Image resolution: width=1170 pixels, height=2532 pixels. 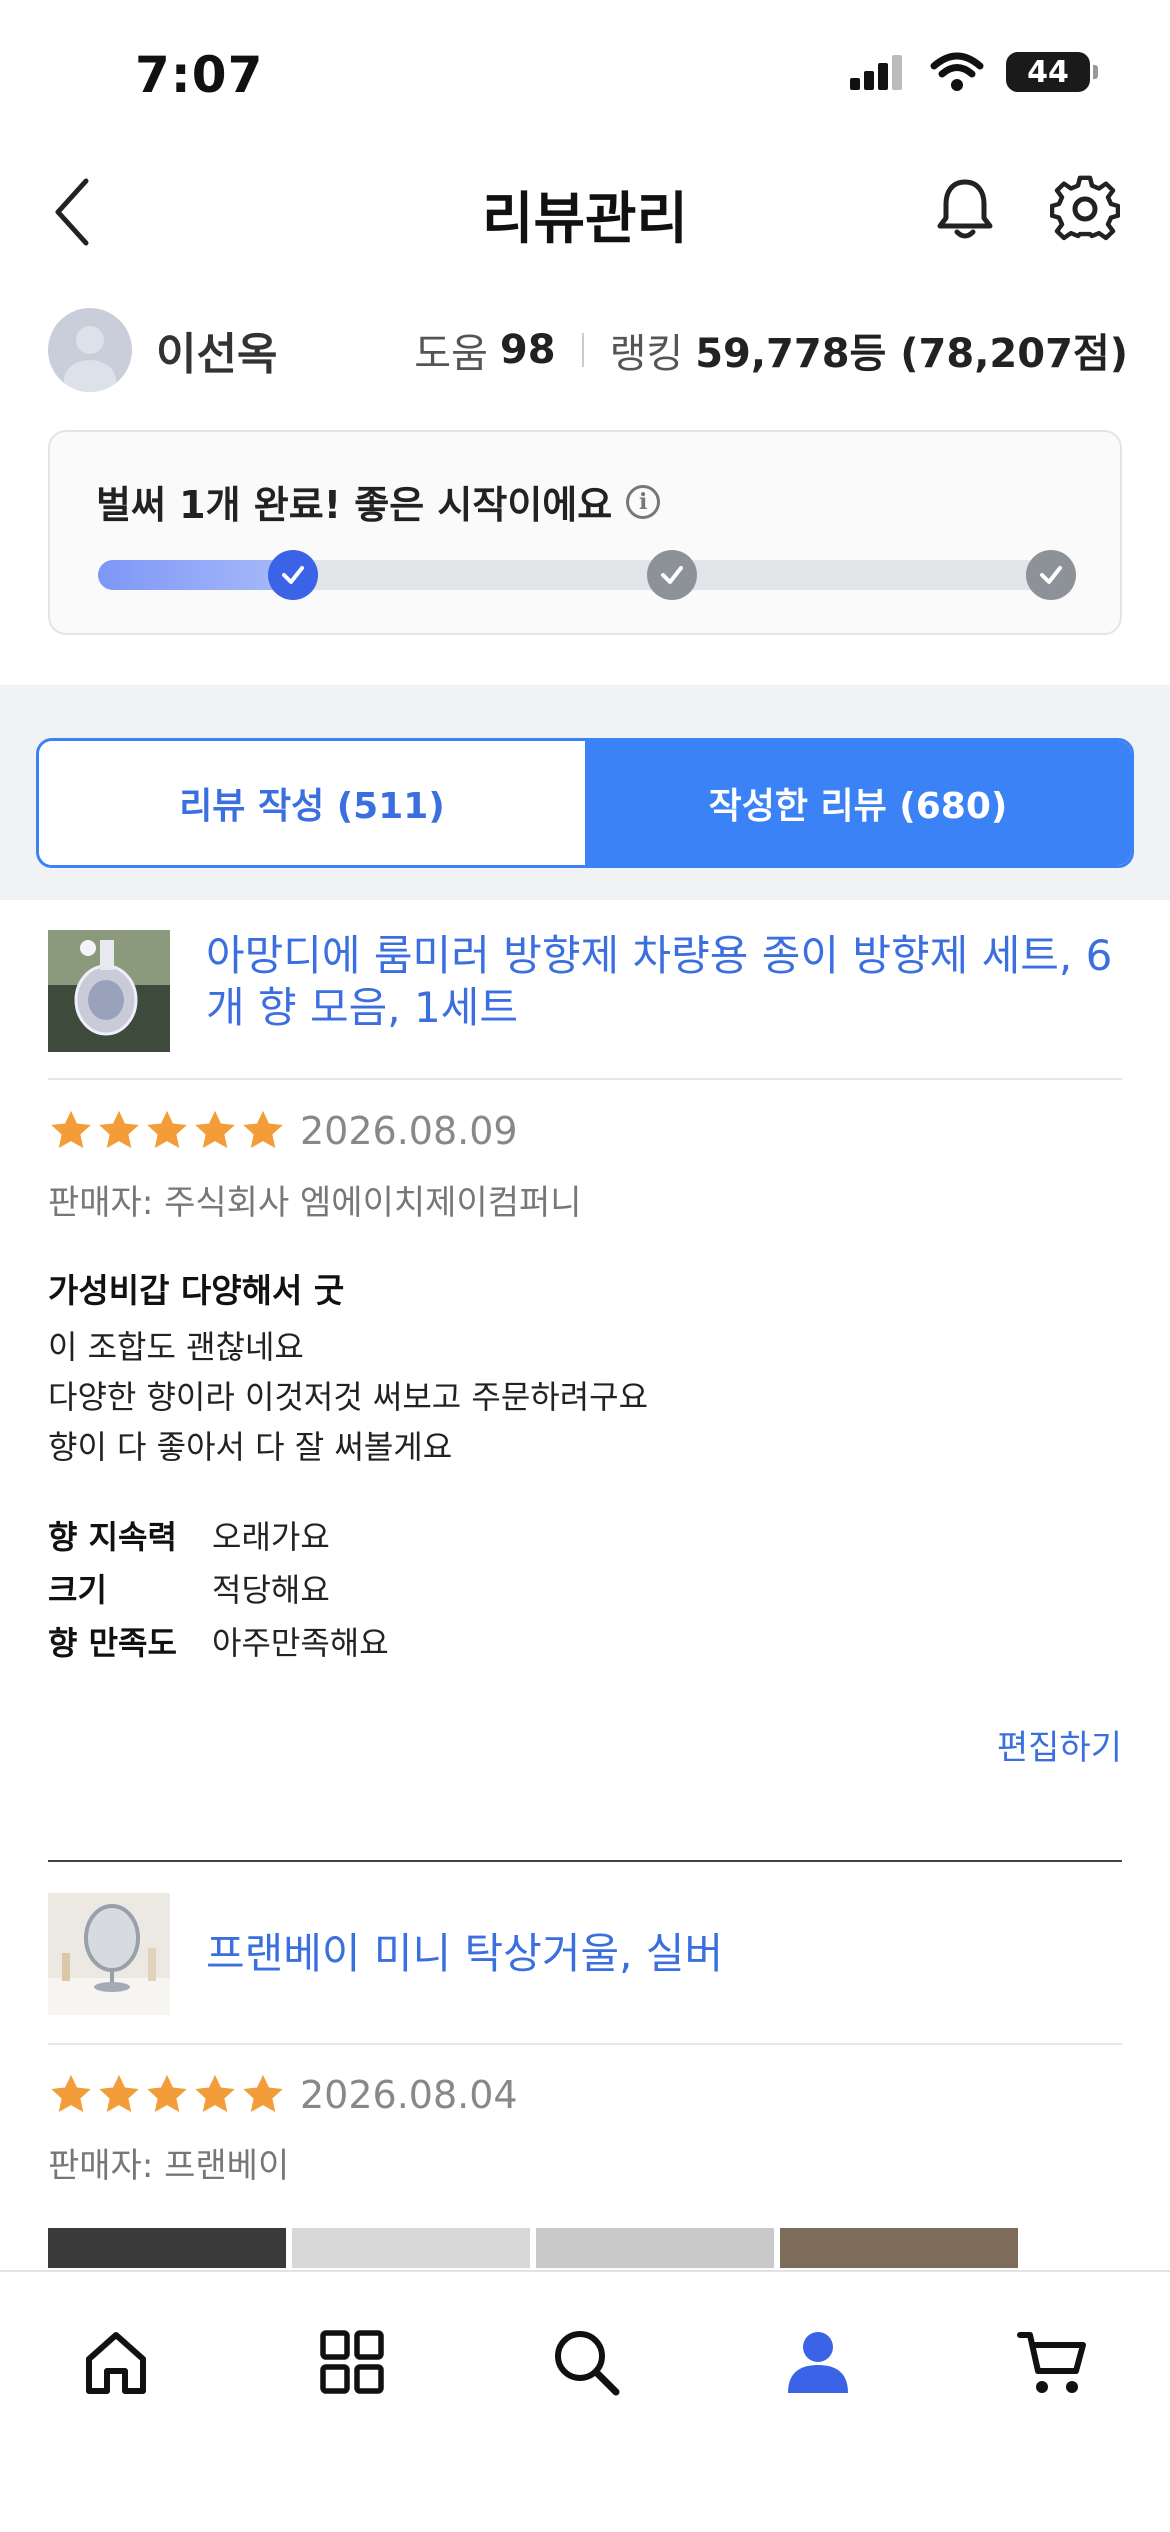 What do you see at coordinates (646, 354) in the screenshot?
I see `ranking-label: 랭킹` at bounding box center [646, 354].